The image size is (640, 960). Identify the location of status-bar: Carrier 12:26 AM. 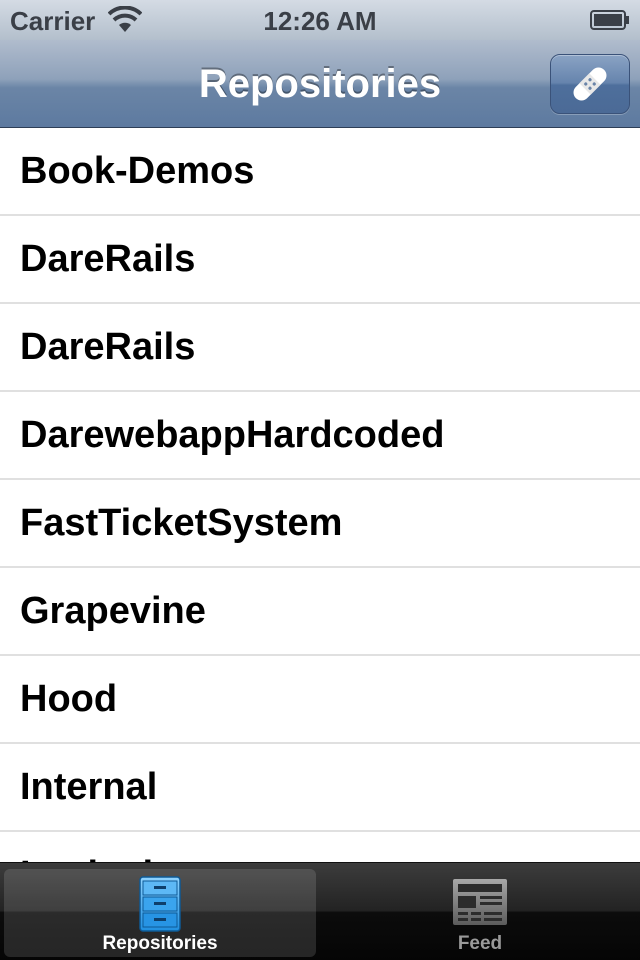
(320, 20).